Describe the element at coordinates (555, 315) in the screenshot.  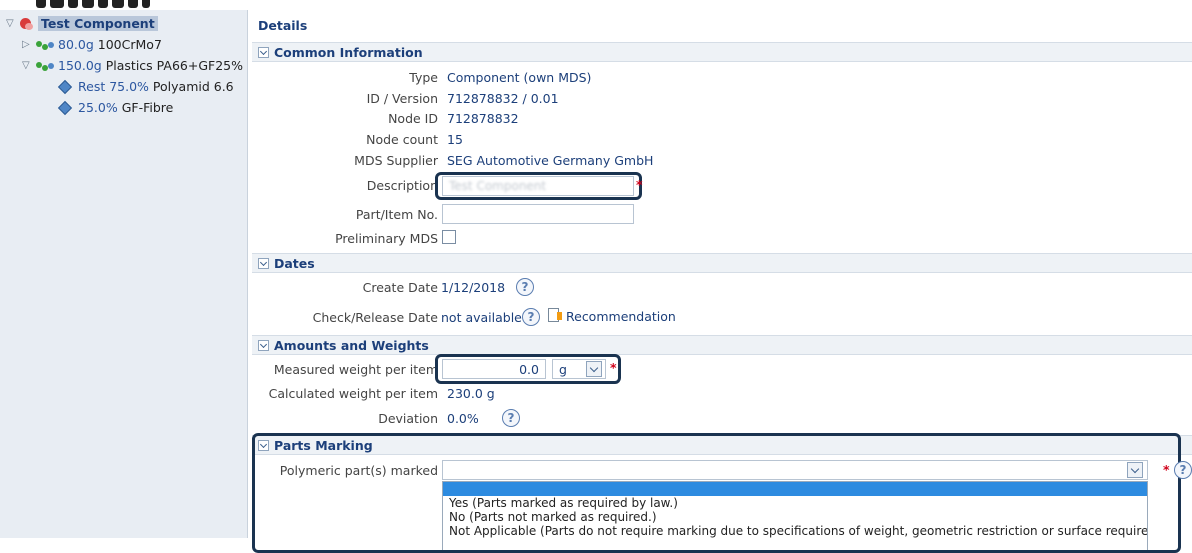
I see `recommendation-icon` at that location.